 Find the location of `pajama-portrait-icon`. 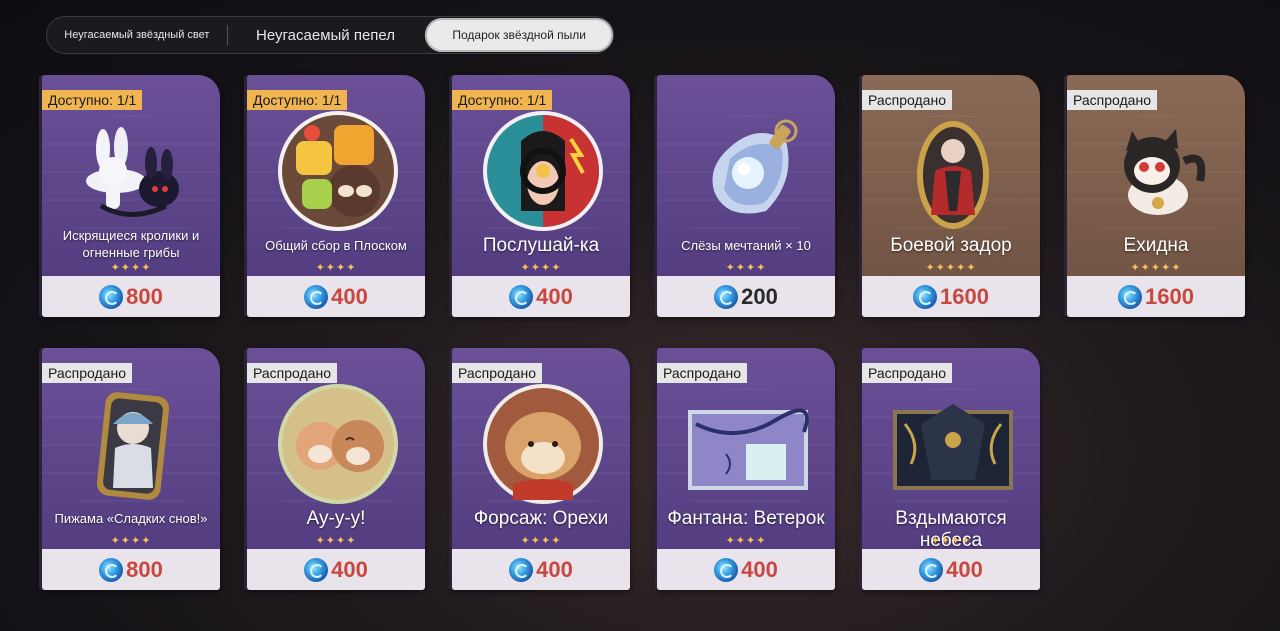

pajama-portrait-icon is located at coordinates (133, 446).